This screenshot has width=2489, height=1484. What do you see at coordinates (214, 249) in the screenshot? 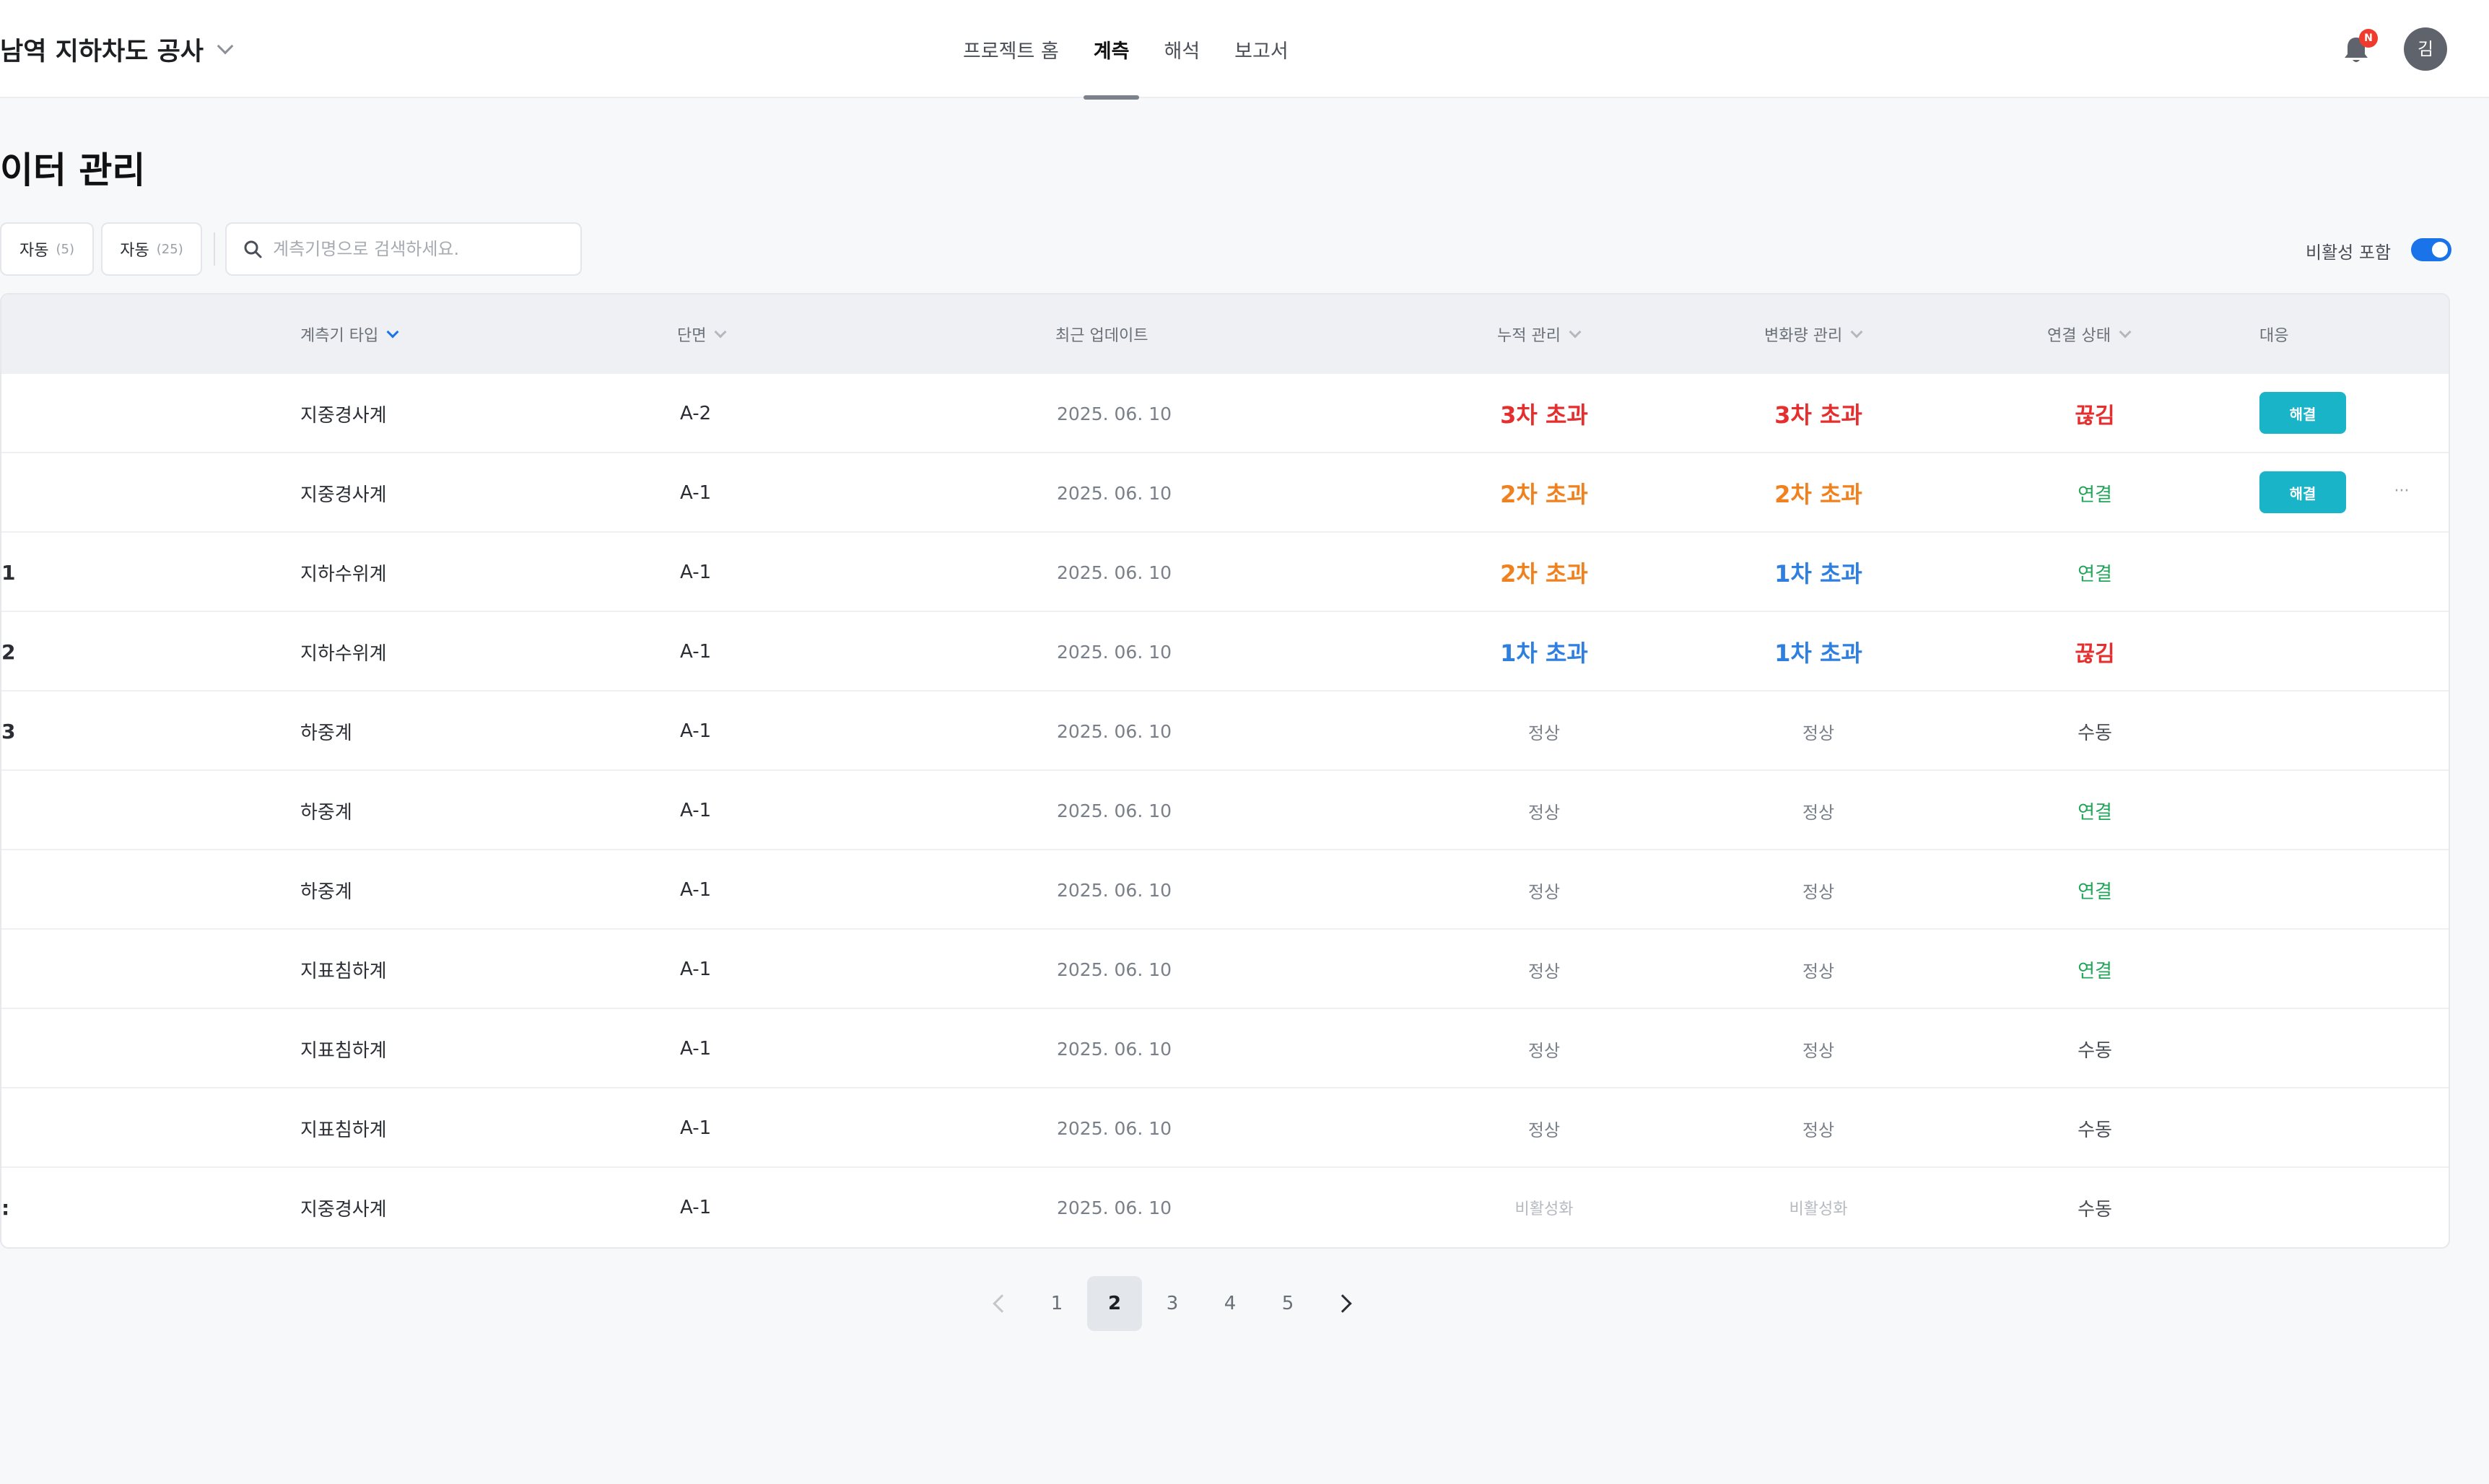
I see `filter-divider` at bounding box center [214, 249].